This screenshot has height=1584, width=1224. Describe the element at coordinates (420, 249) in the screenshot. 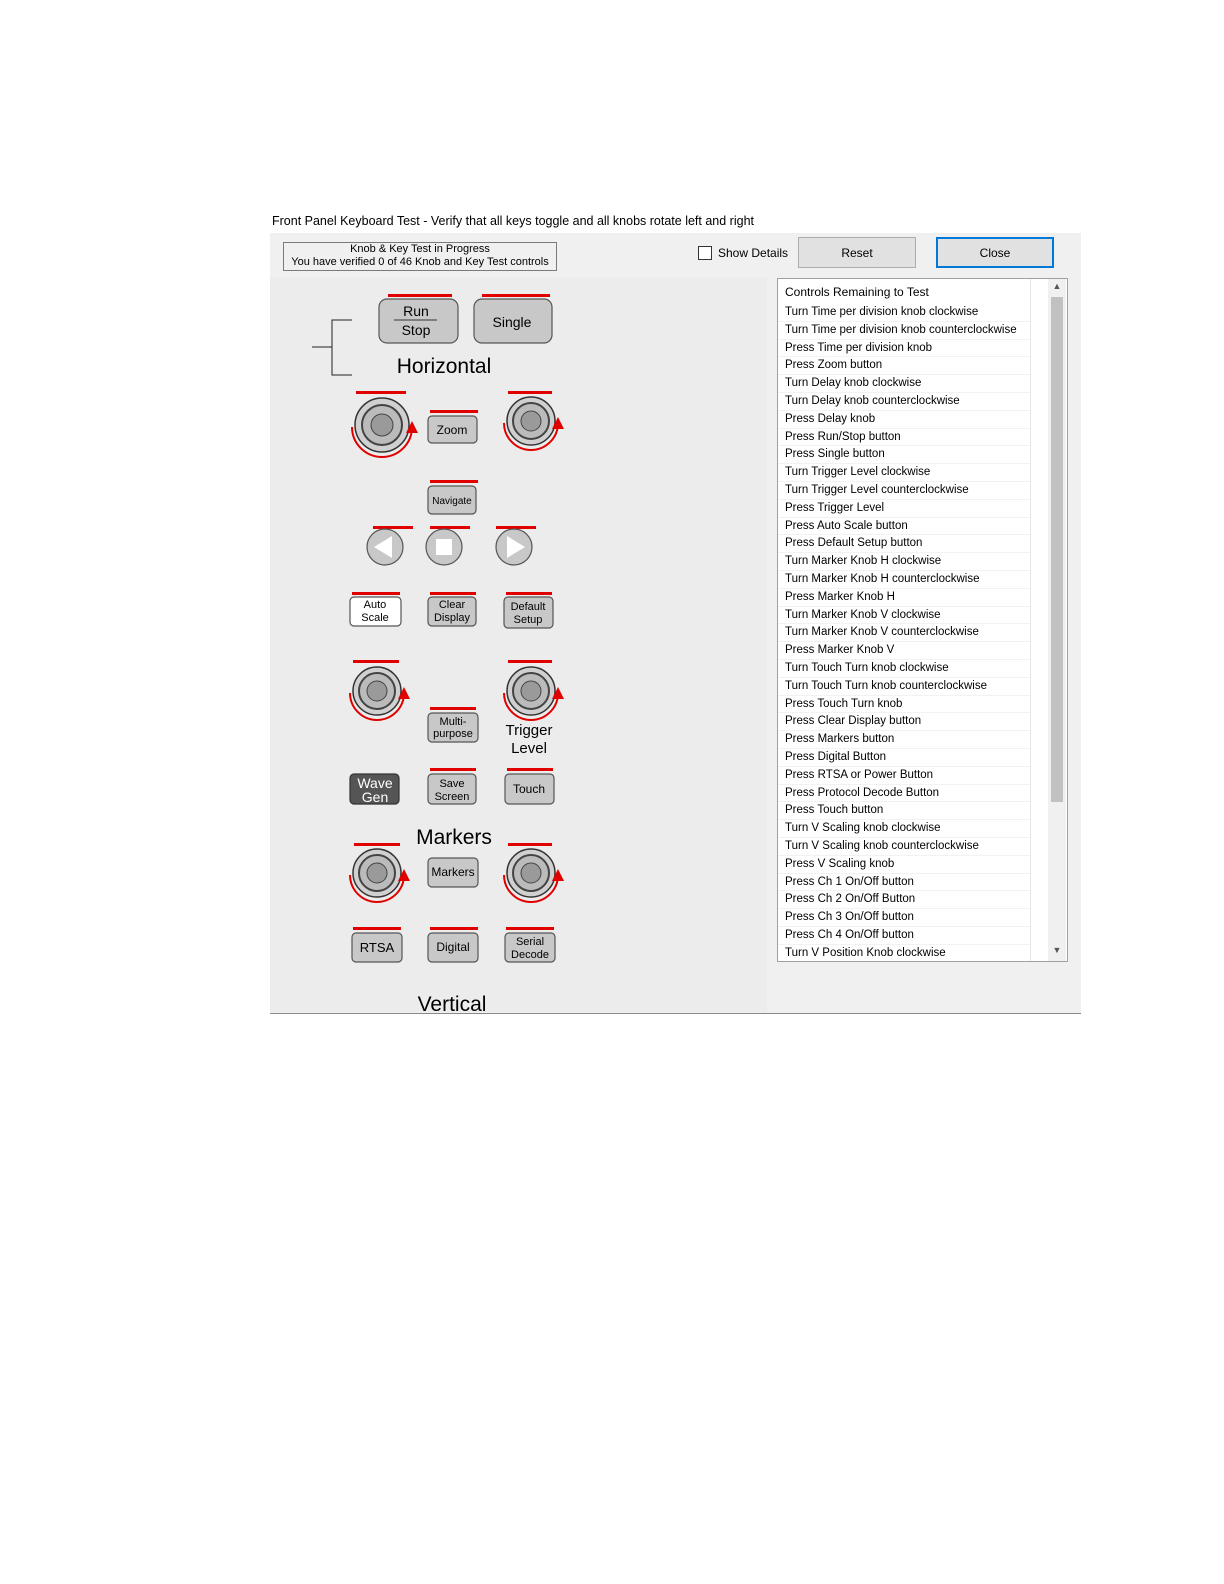

I see `status-line-1: Knob & Key Test in Progress` at that location.